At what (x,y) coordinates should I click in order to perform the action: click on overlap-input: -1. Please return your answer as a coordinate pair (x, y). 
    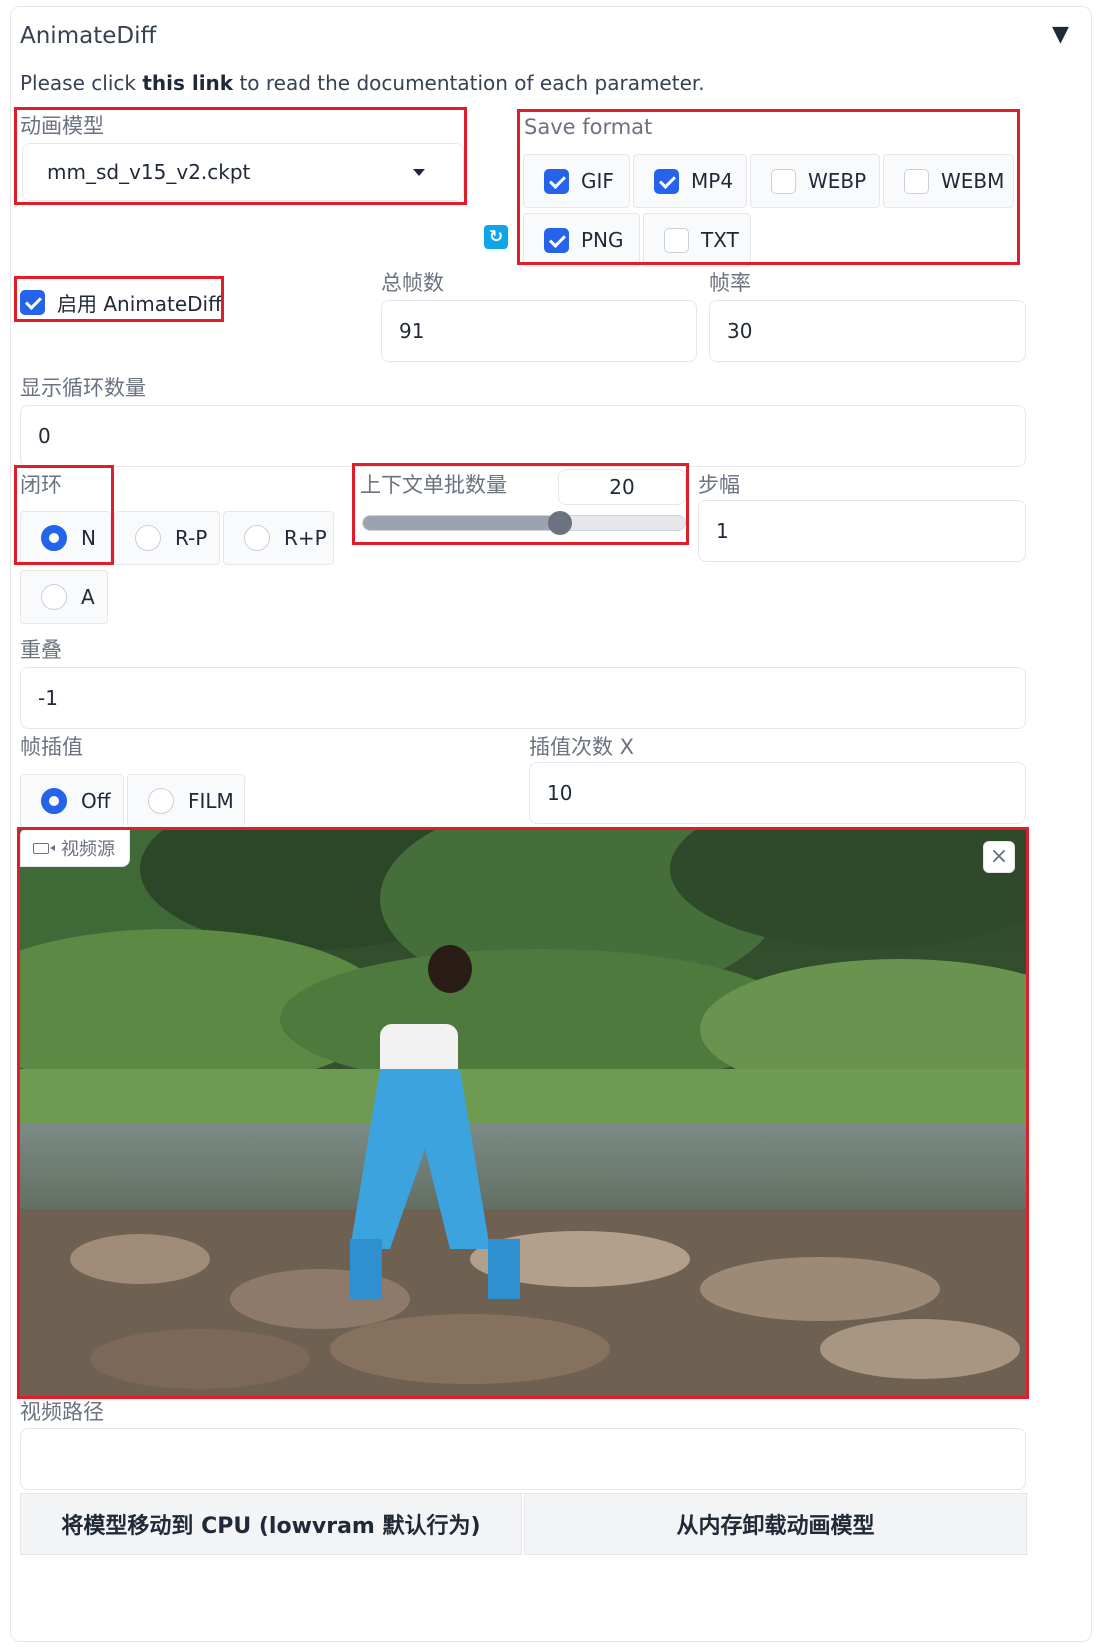
    Looking at the image, I should click on (523, 698).